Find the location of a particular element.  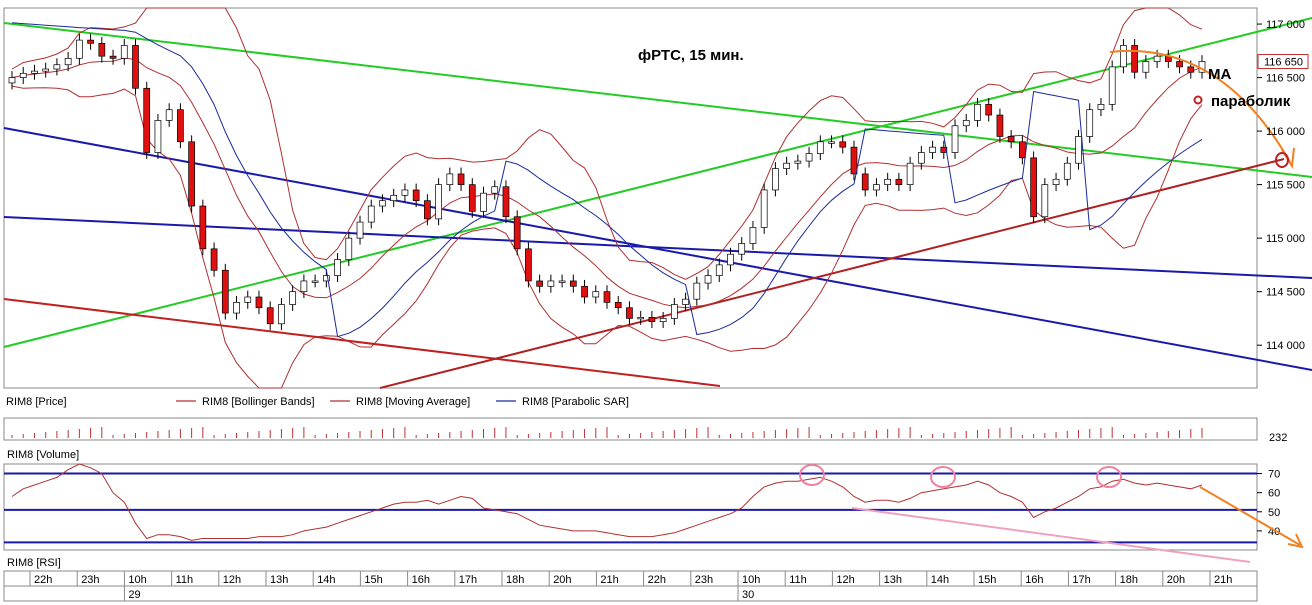

time-tick-label: 23h is located at coordinates (90, 580).